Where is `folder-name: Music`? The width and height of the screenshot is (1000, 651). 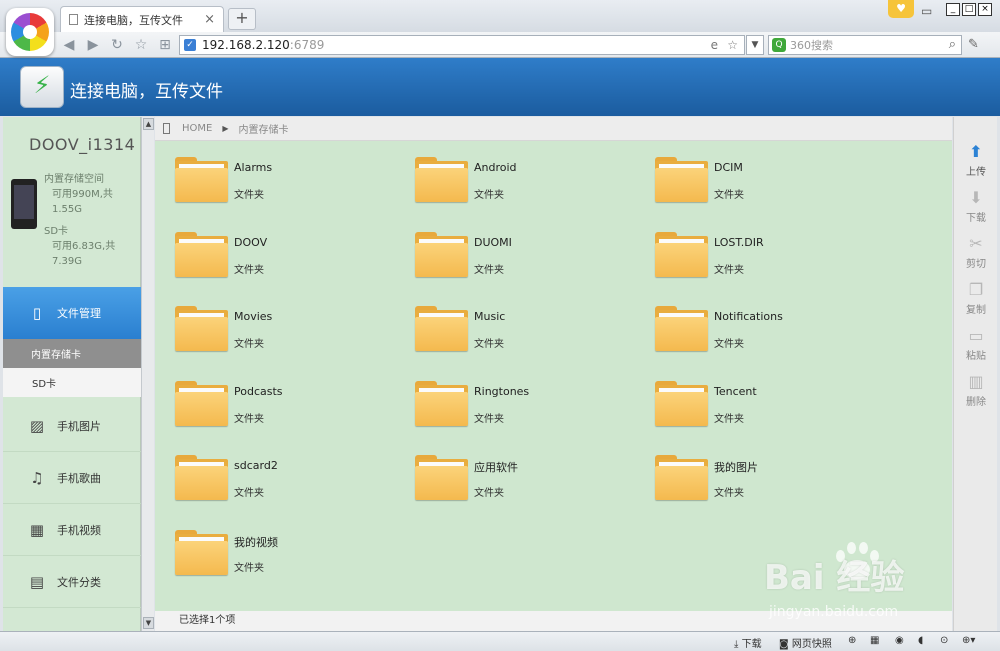
folder-name: Music is located at coordinates (489, 316).